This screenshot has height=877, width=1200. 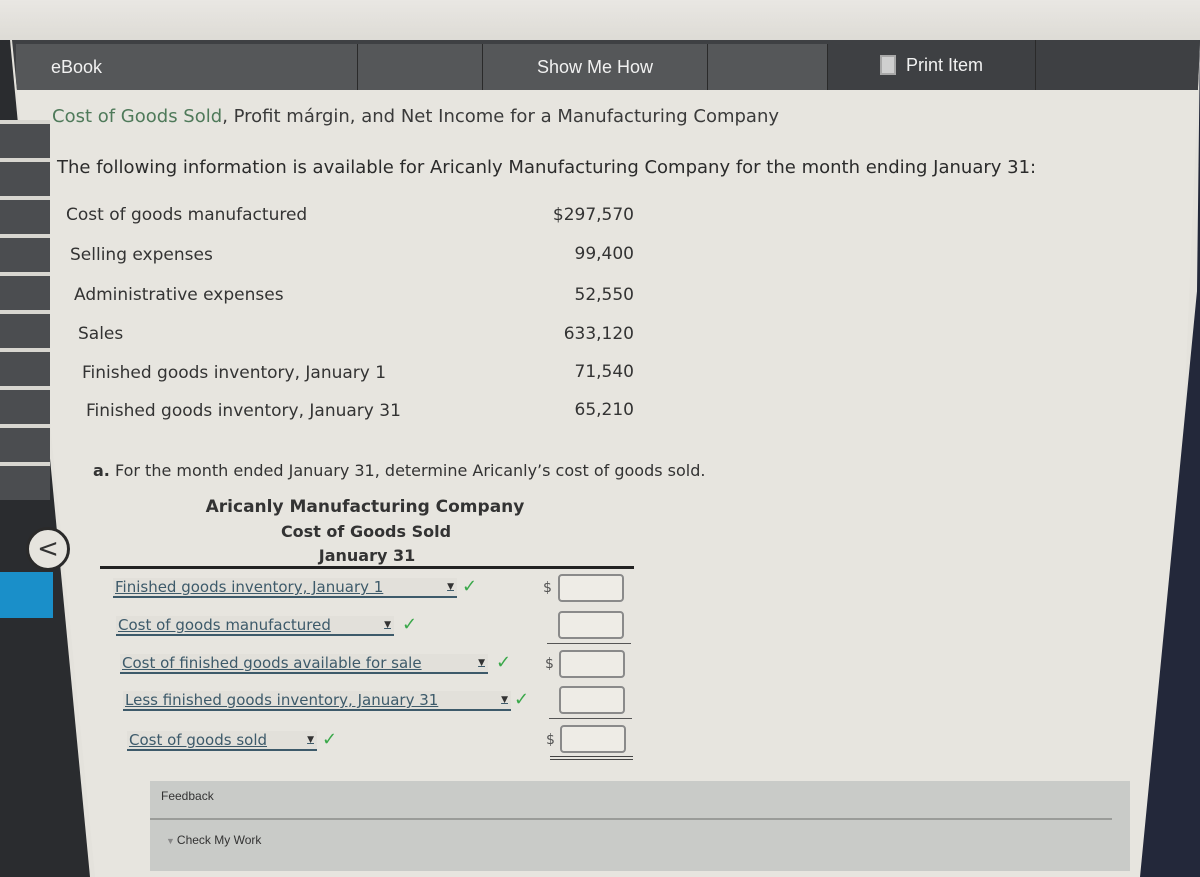 What do you see at coordinates (170, 841) in the screenshot?
I see `triangle-down-icon: ▼` at bounding box center [170, 841].